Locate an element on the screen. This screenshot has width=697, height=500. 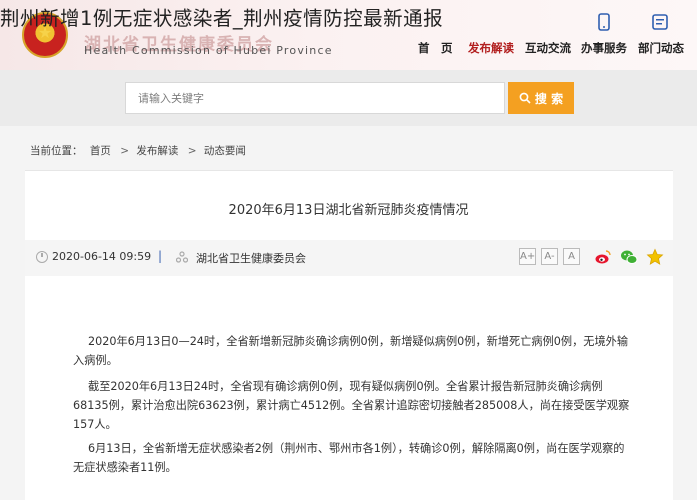
nav-release-interpretation: 发布解读 is located at coordinates (491, 49).